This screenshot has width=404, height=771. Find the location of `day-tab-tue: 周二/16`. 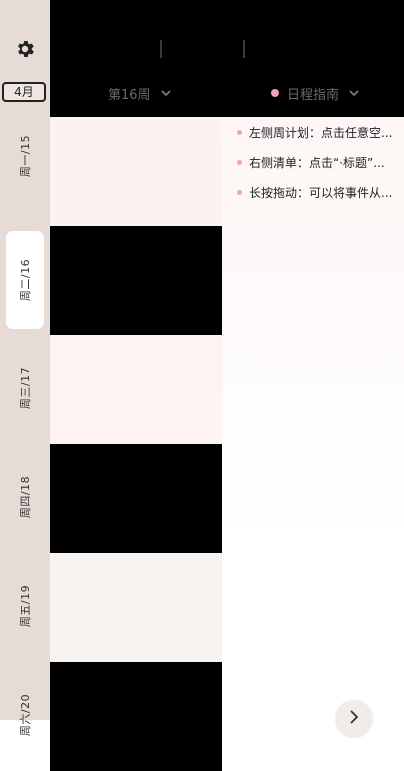

day-tab-tue: 周二/16 is located at coordinates (25, 280).